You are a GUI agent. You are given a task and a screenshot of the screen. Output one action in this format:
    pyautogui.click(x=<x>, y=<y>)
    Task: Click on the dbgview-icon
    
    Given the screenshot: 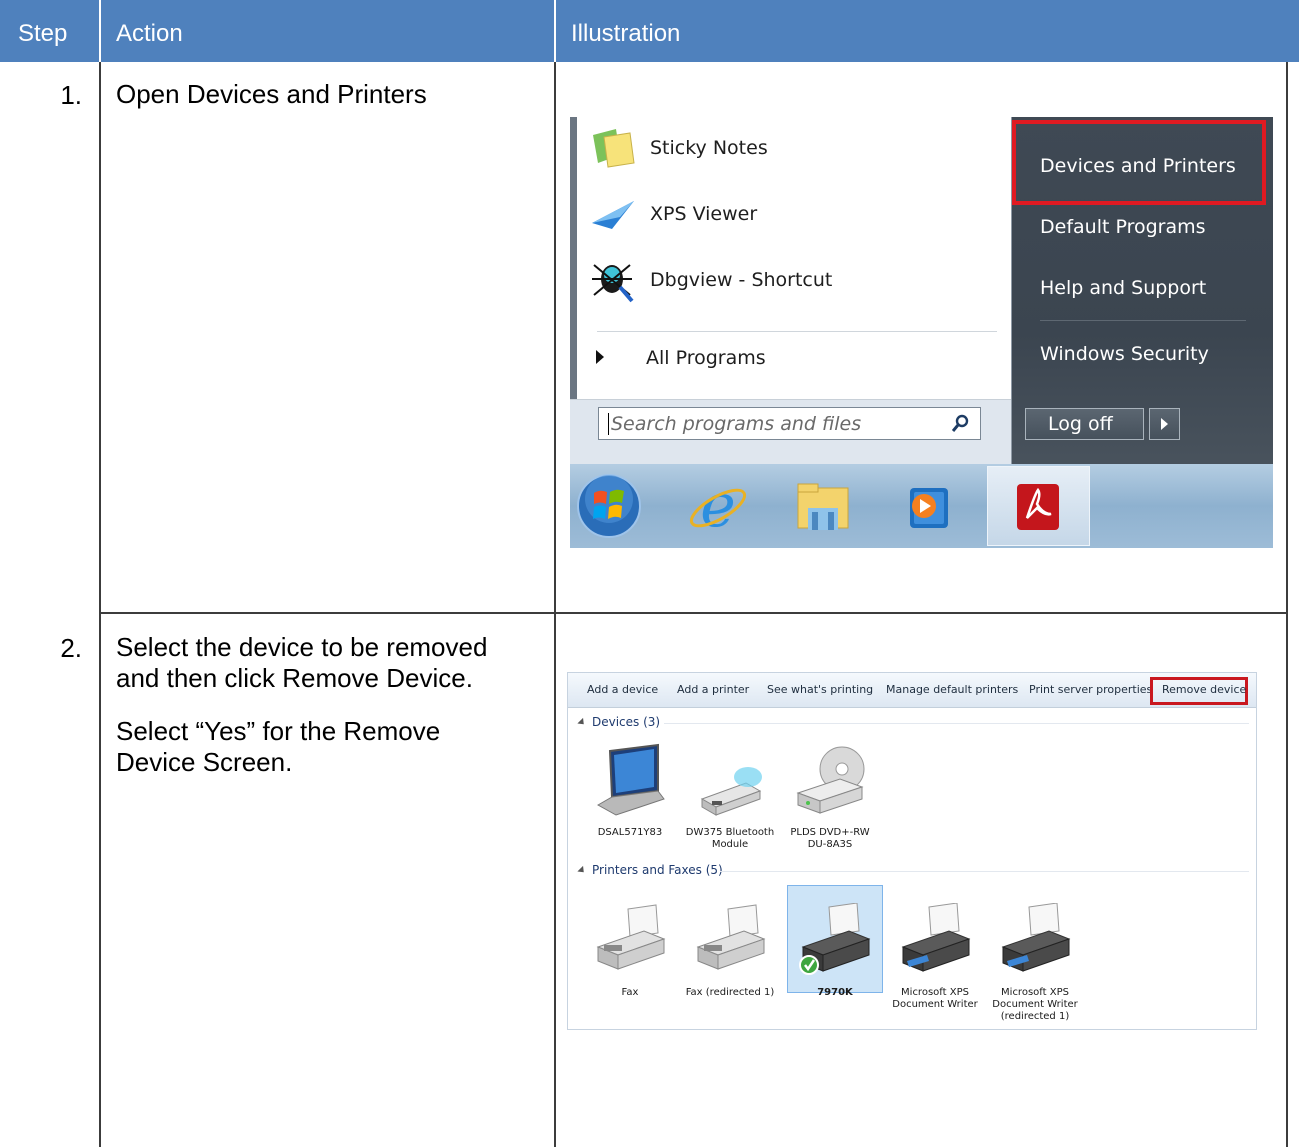 What is the action you would take?
    pyautogui.click(x=613, y=283)
    